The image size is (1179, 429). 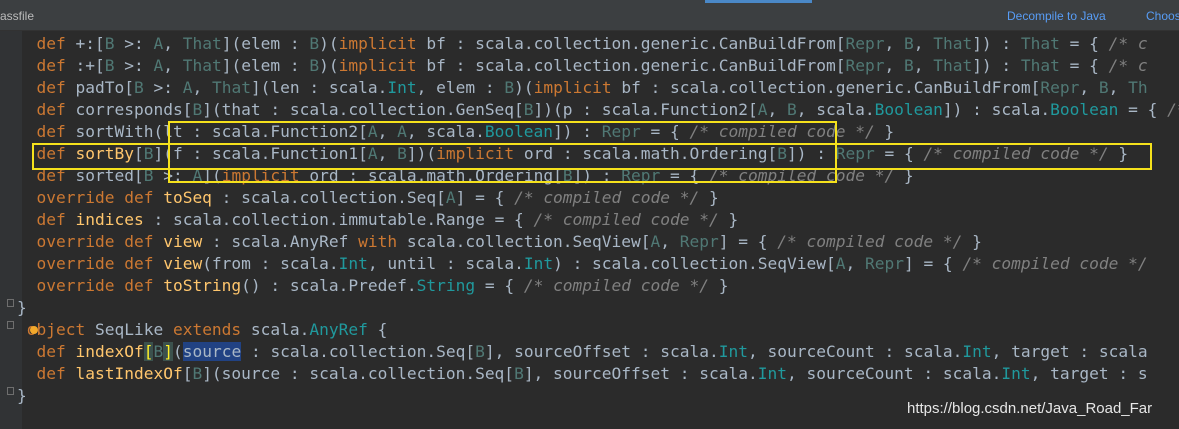 What do you see at coordinates (1162, 16) in the screenshot?
I see `choose-sources-link: Choos` at bounding box center [1162, 16].